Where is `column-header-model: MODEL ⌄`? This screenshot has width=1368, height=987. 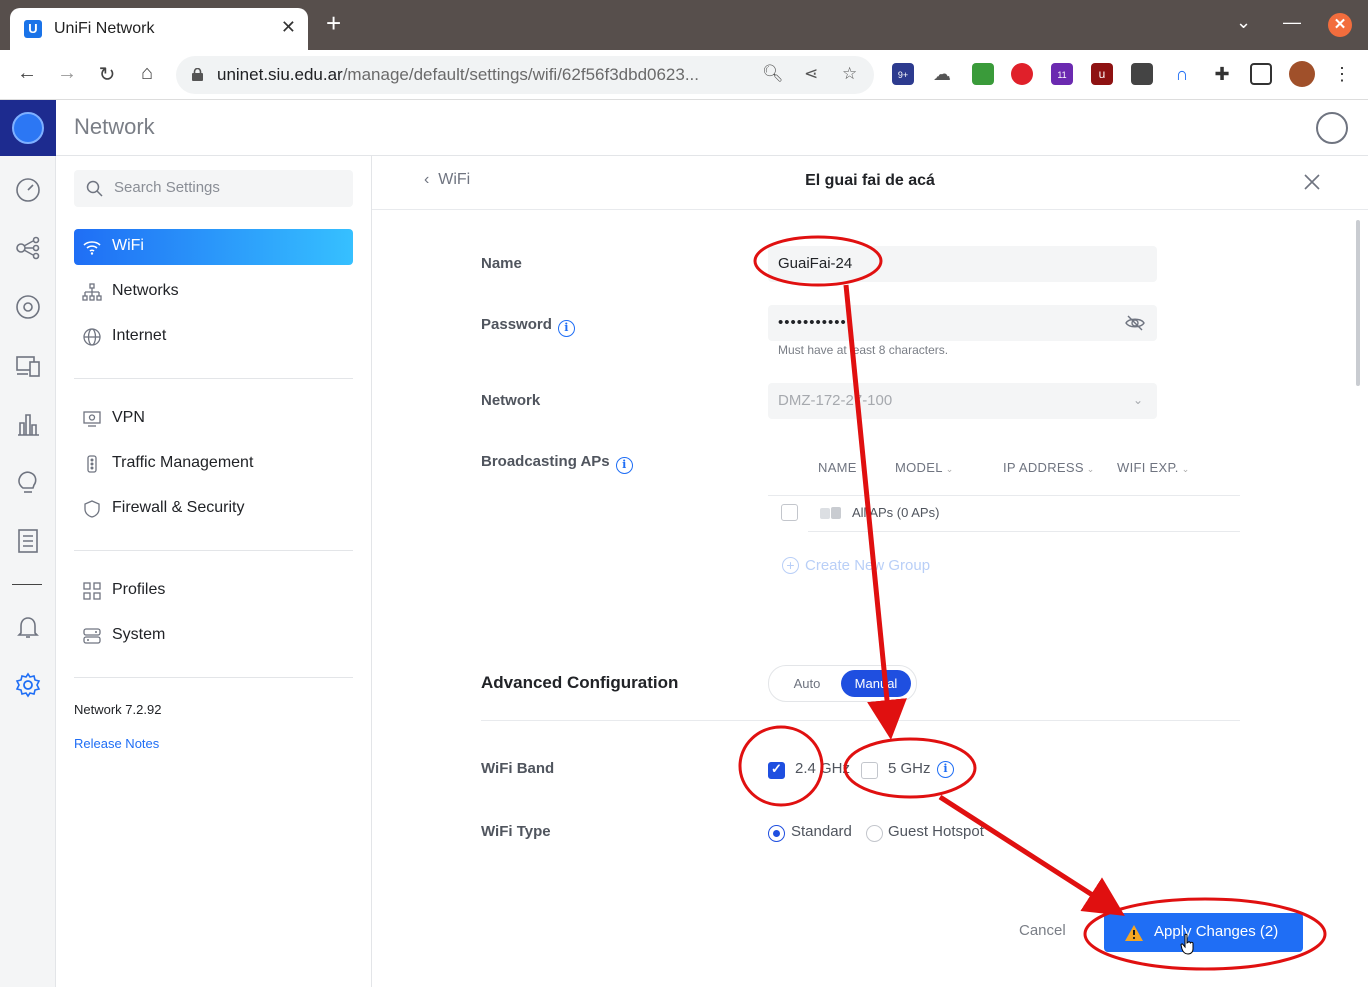
column-header-model: MODEL ⌄ is located at coordinates (924, 467).